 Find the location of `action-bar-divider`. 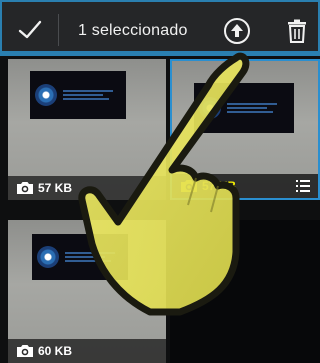

action-bar-divider is located at coordinates (58, 30).